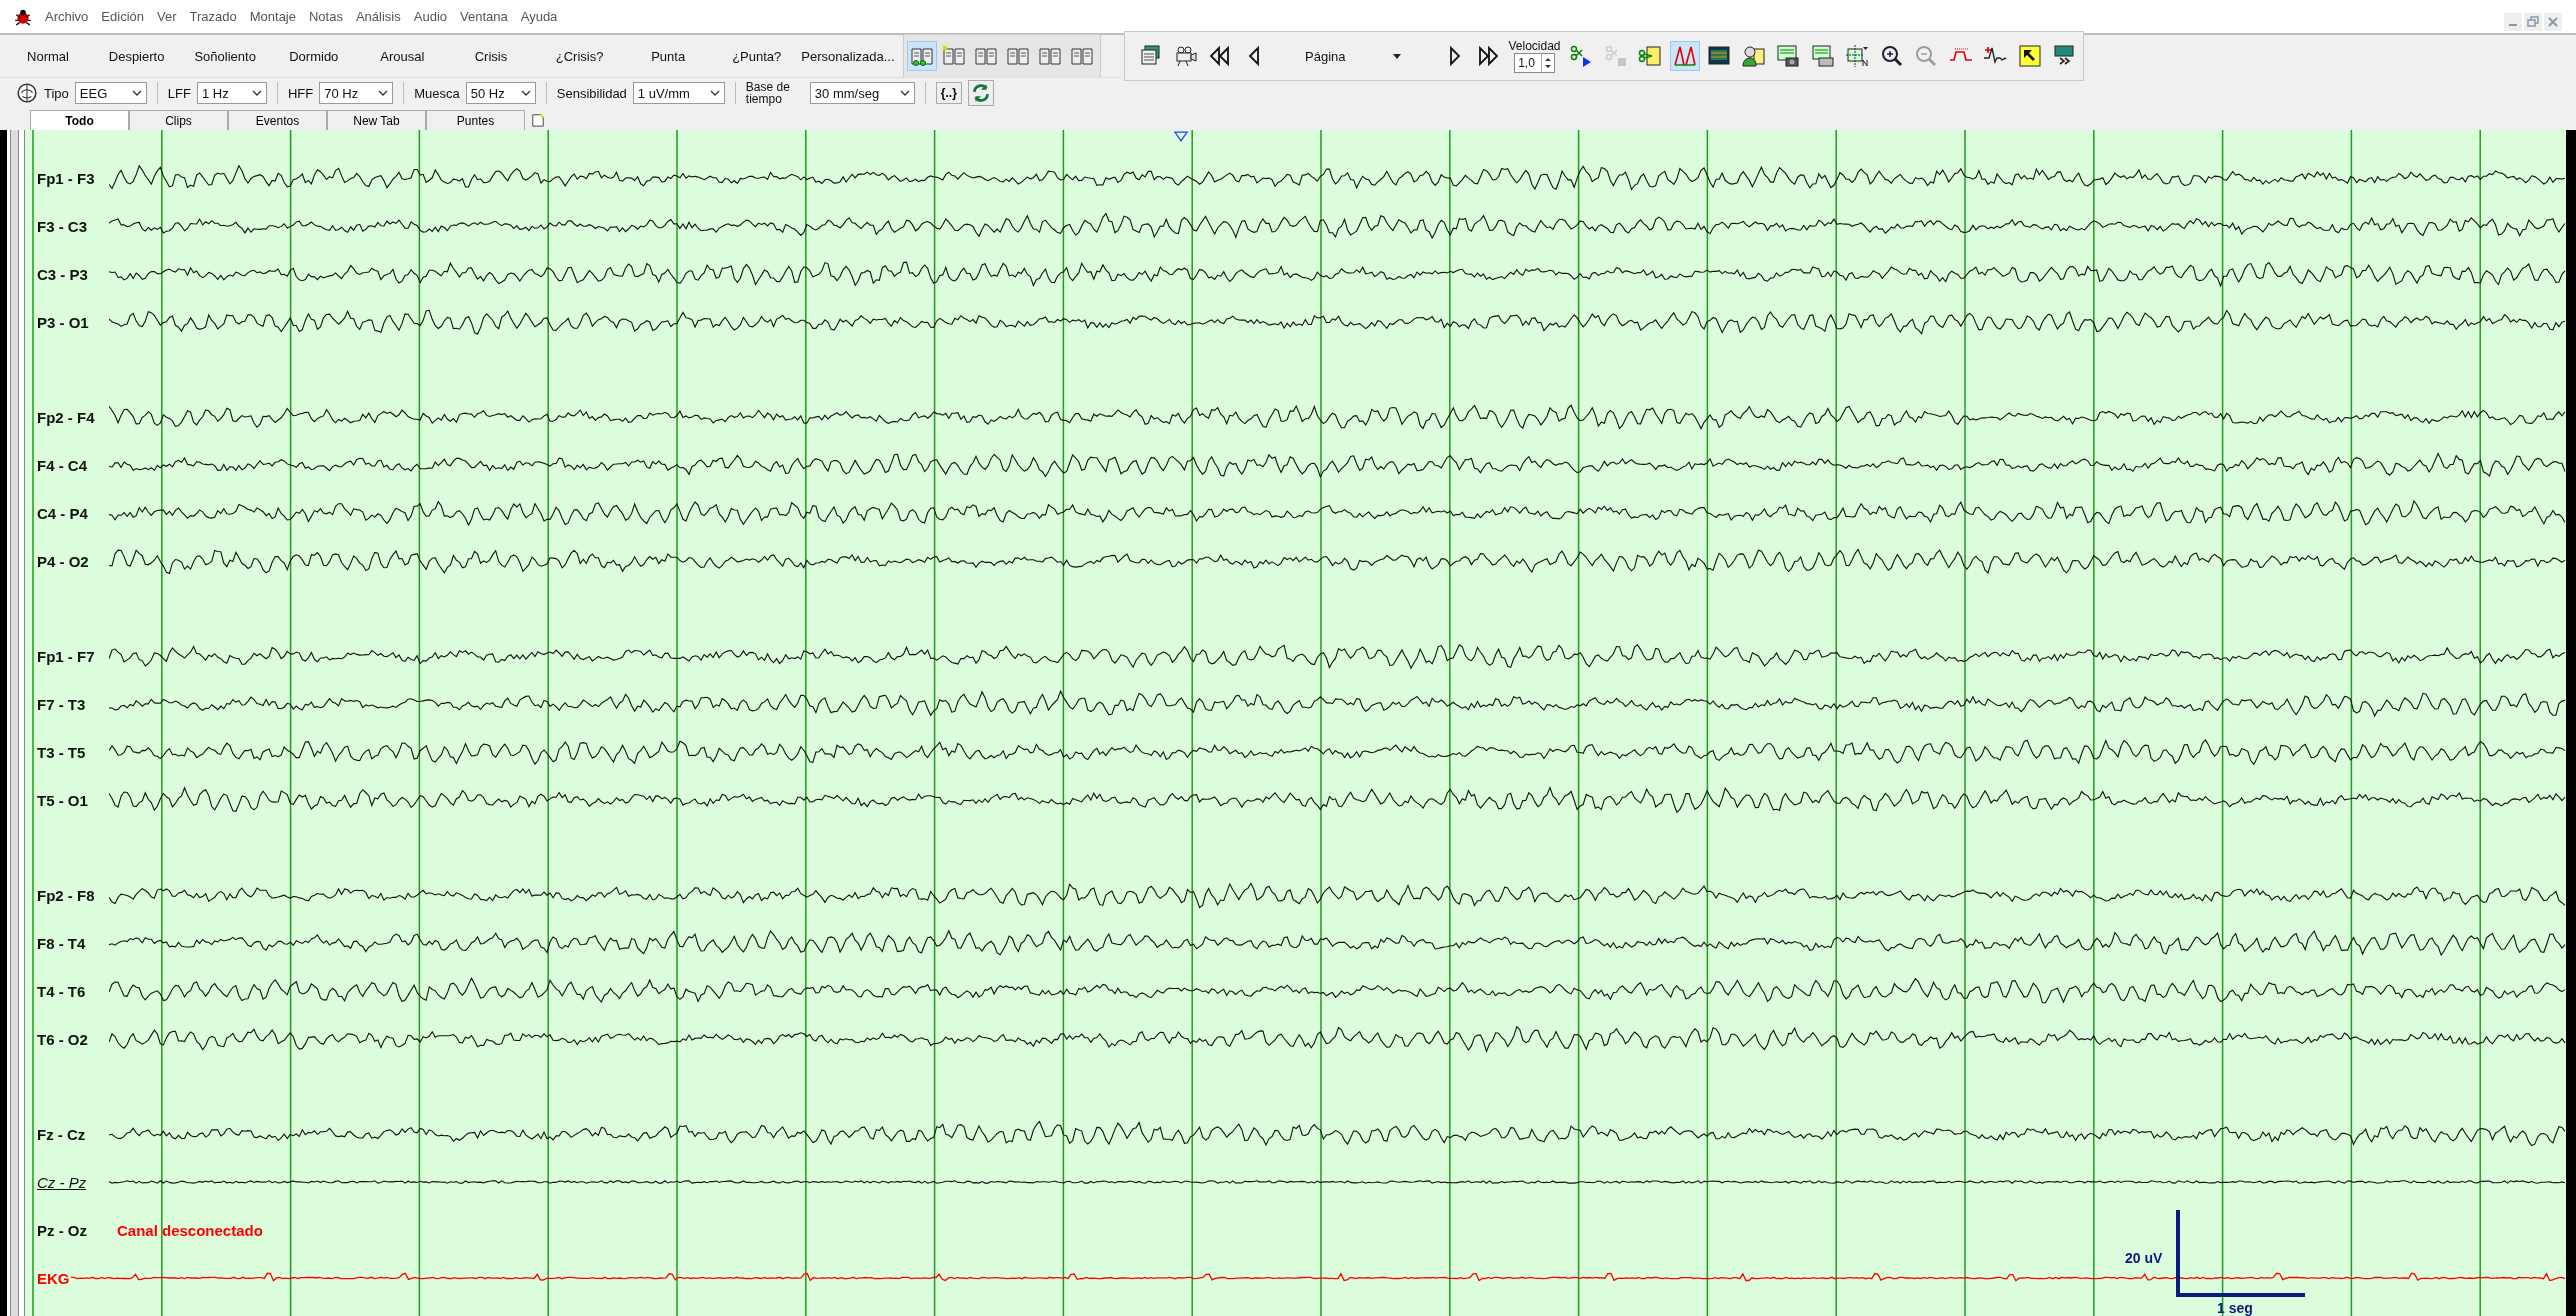  I want to click on label-button: Soñoliento, so click(225, 56).